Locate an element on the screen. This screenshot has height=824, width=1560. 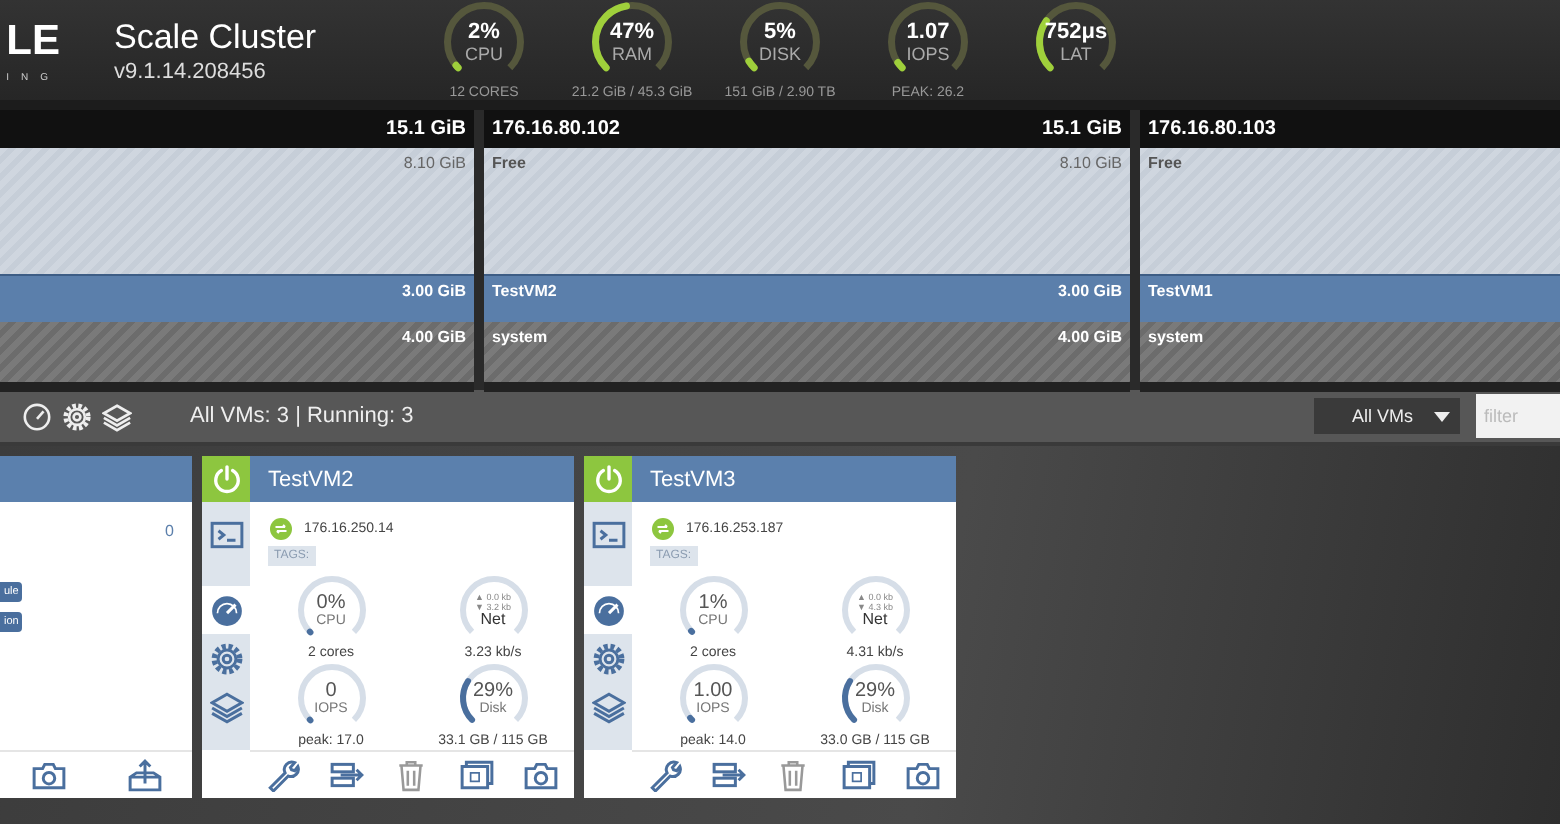
export-button is located at coordinates (144, 775).